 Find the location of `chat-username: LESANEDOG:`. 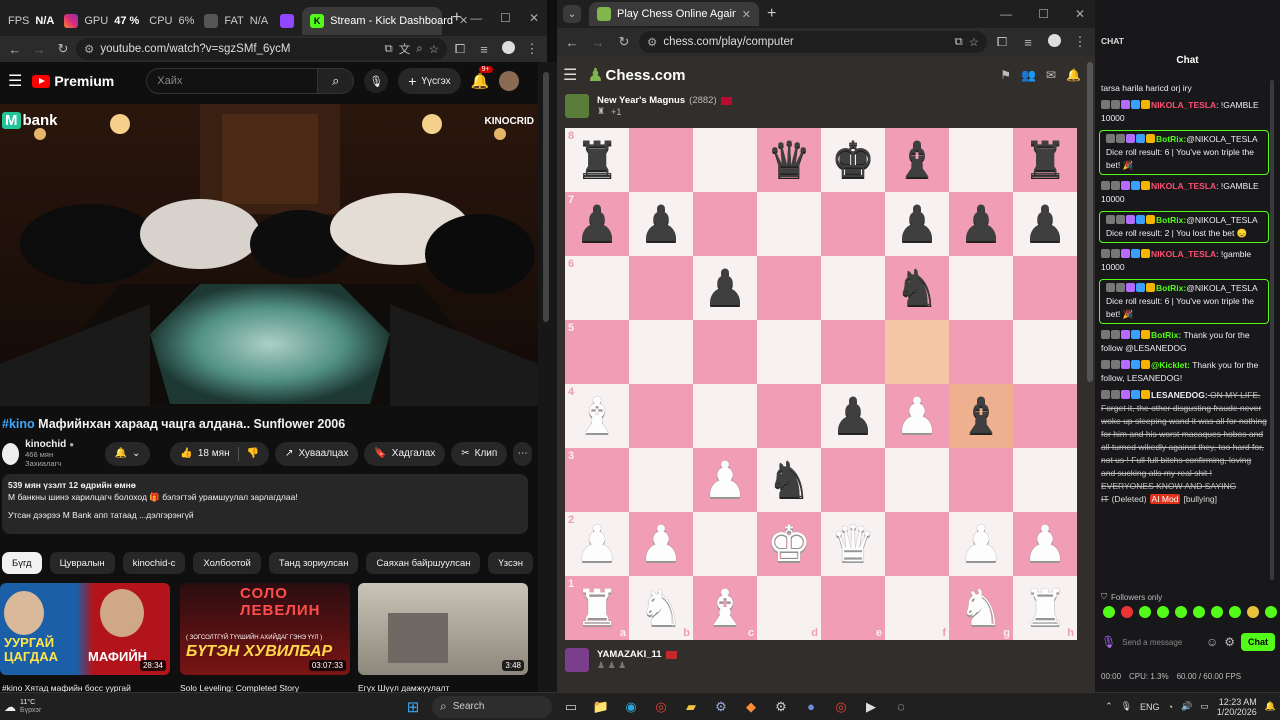

chat-username: LESANEDOG: is located at coordinates (1179, 395).